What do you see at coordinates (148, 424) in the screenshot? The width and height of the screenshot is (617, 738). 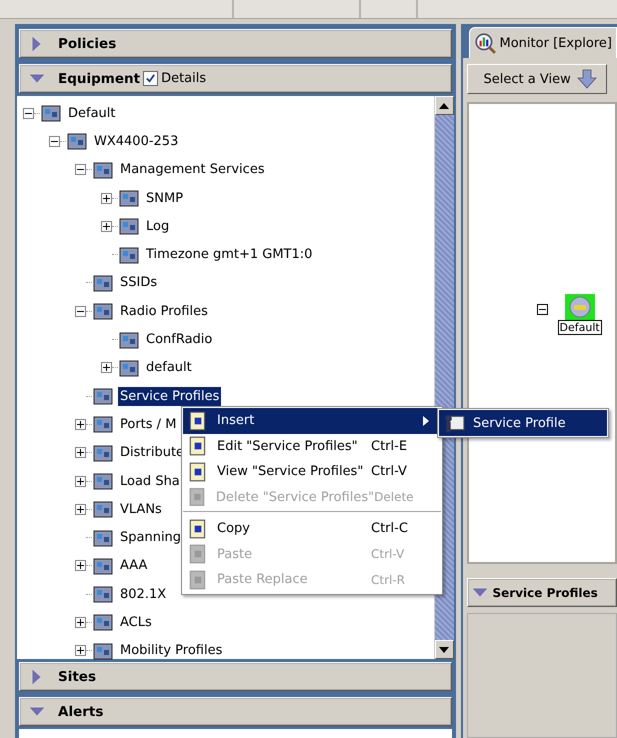 I see `tree-item: Ports / M` at bounding box center [148, 424].